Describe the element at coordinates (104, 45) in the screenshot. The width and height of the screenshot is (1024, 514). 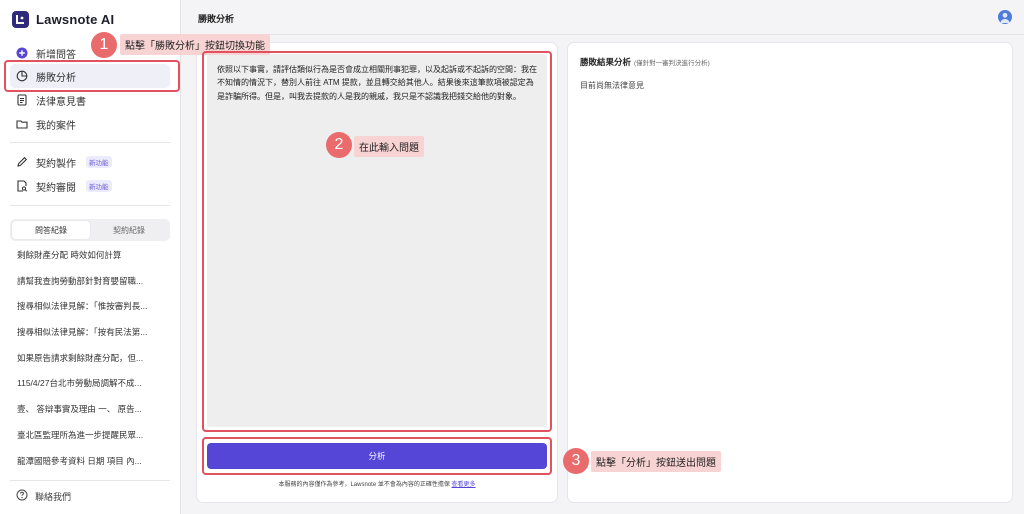
I see `step-number-1: 1` at that location.